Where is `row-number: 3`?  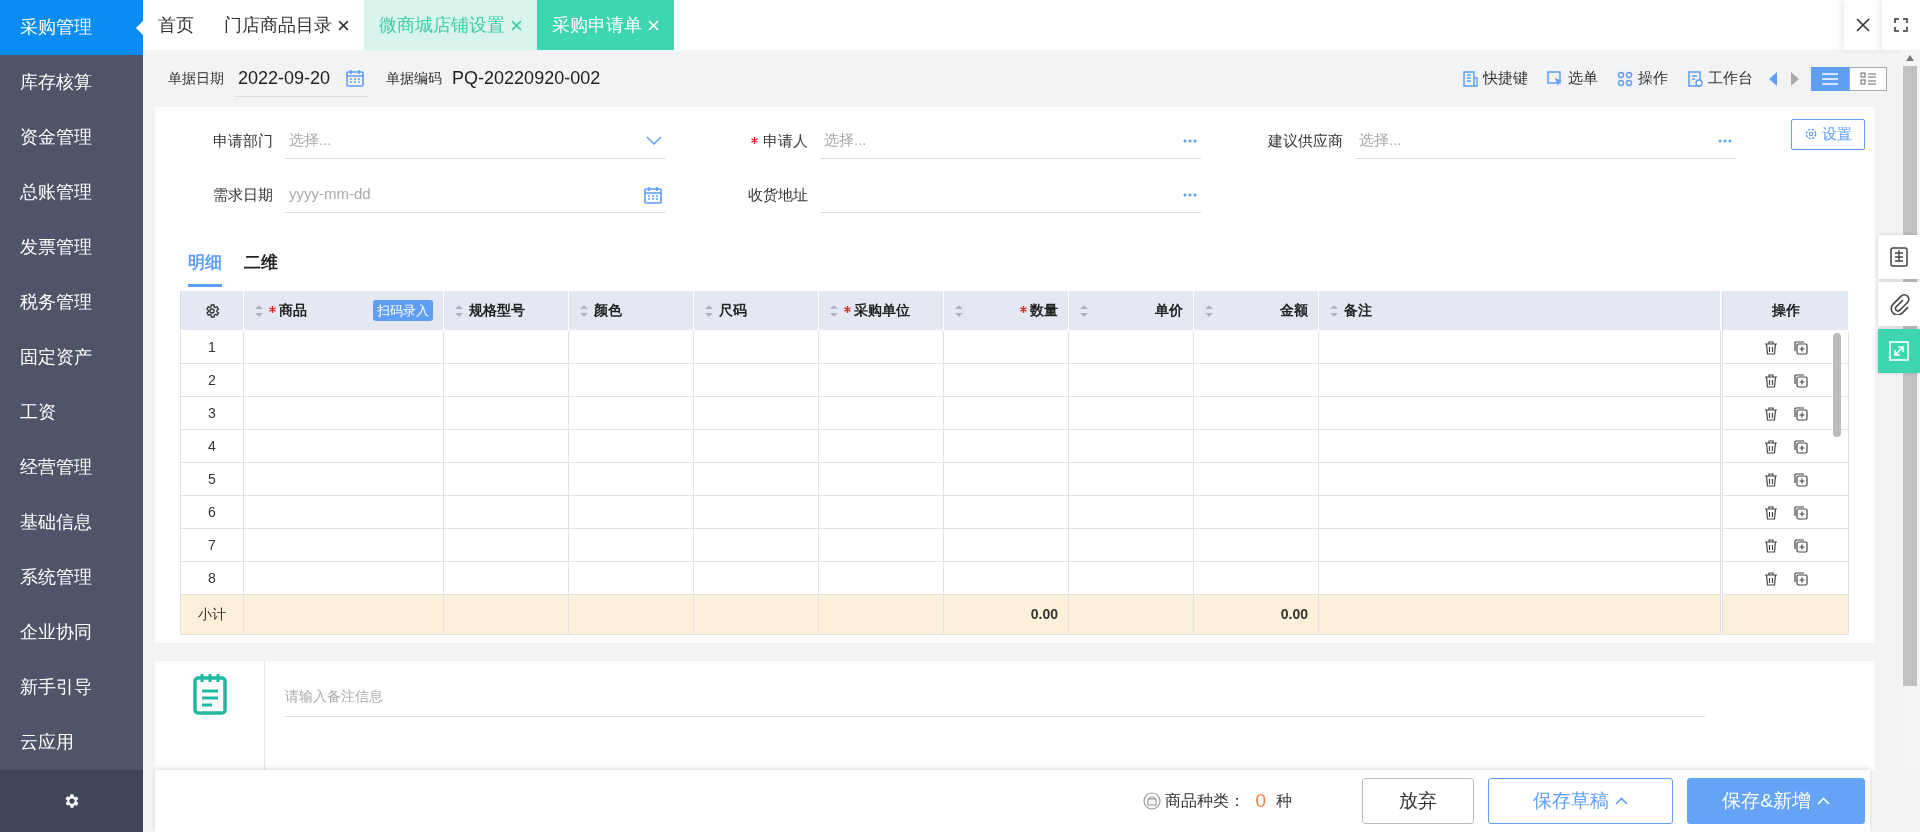 row-number: 3 is located at coordinates (212, 413).